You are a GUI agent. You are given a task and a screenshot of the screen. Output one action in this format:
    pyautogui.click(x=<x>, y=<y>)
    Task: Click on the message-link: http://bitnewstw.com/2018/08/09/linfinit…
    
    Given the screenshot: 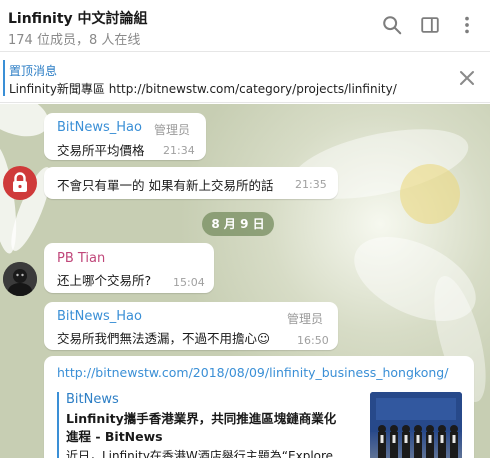 What is the action you would take?
    pyautogui.click(x=252, y=372)
    